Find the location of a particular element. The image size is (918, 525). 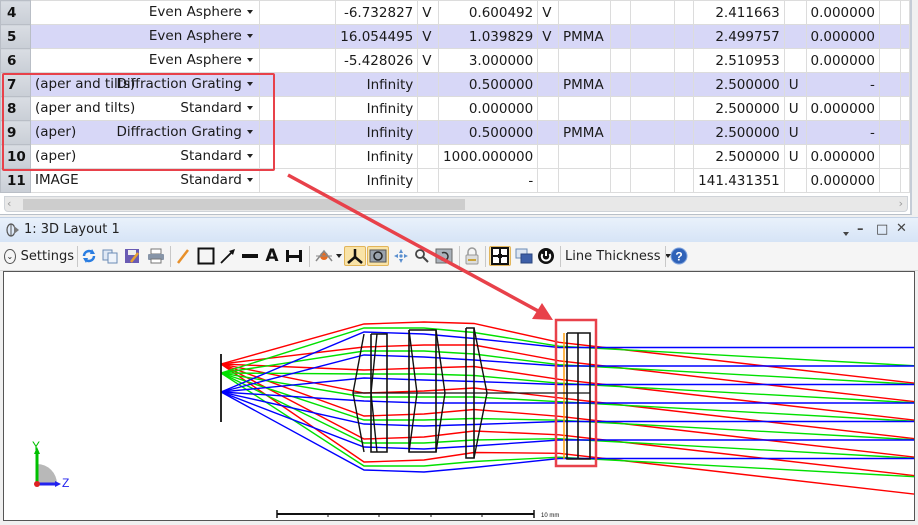

surface-number: 8 is located at coordinates (15, 108).